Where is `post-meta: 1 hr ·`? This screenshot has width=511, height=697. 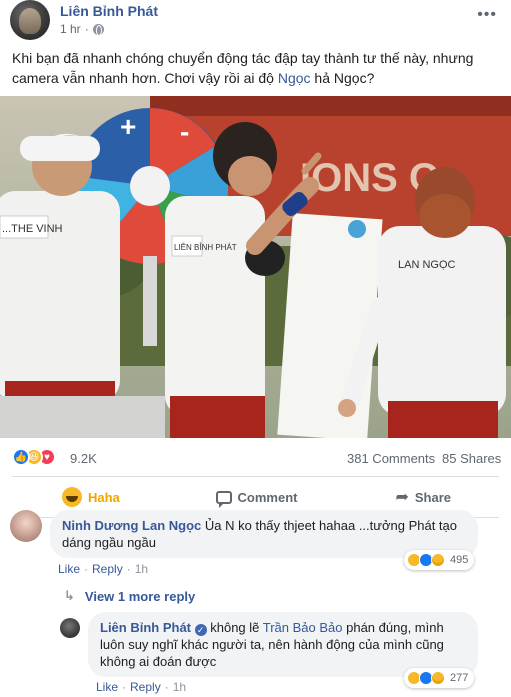 post-meta: 1 hr · is located at coordinates (82, 29).